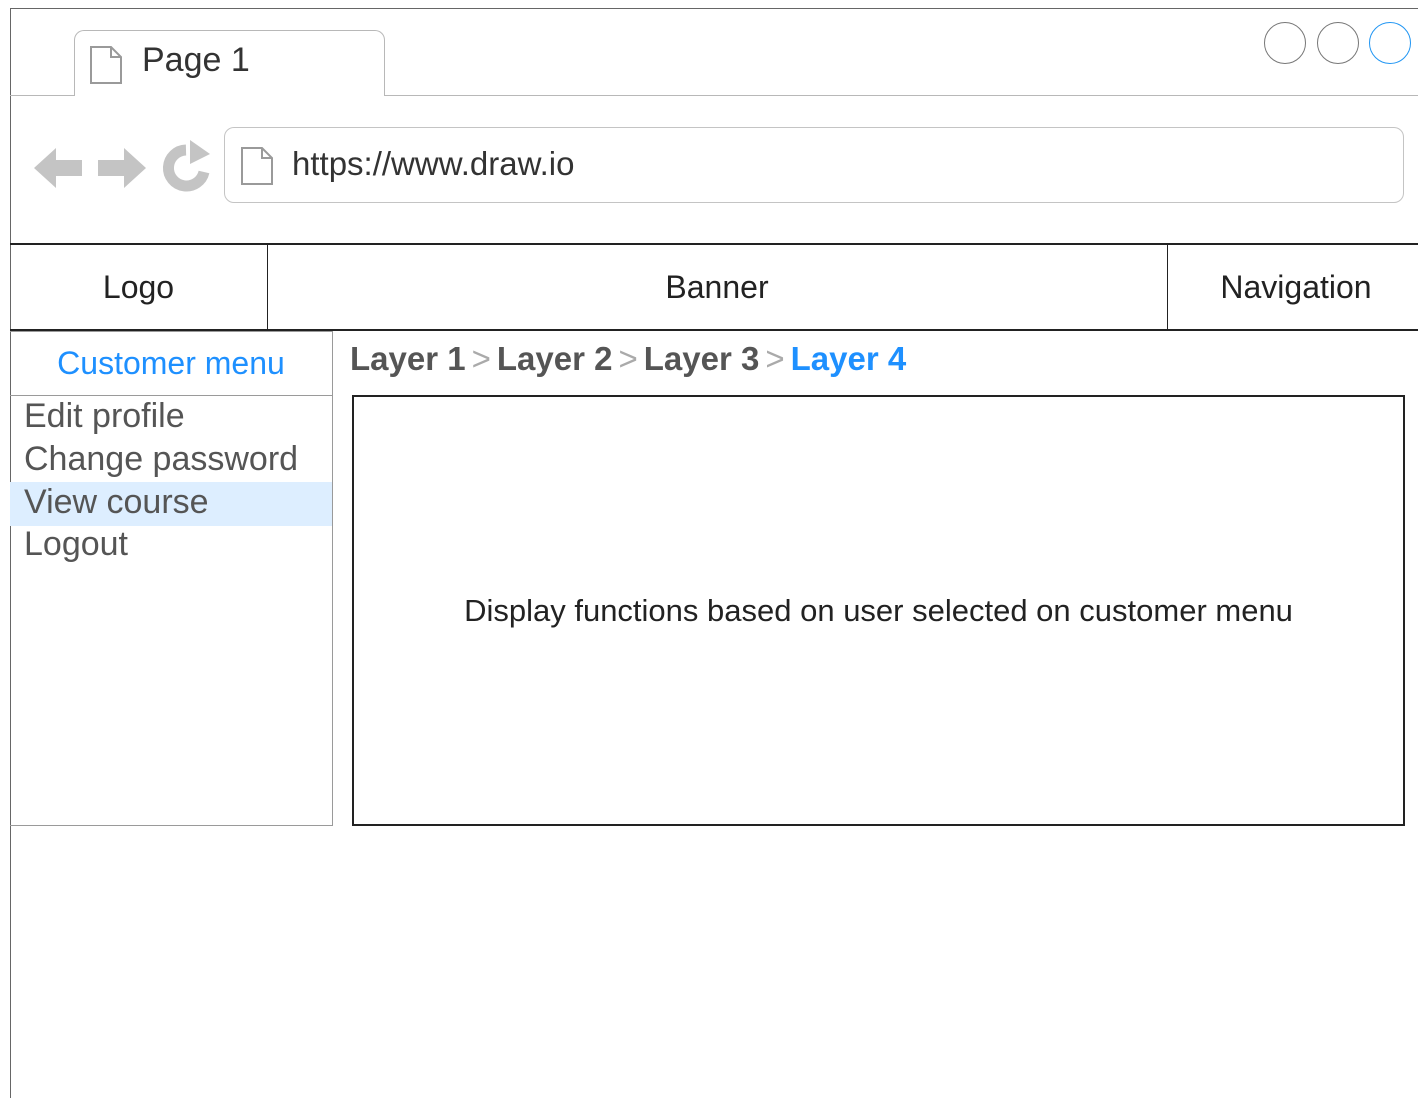 This screenshot has height=1098, width=1418. I want to click on tab-title: Page 1, so click(196, 60).